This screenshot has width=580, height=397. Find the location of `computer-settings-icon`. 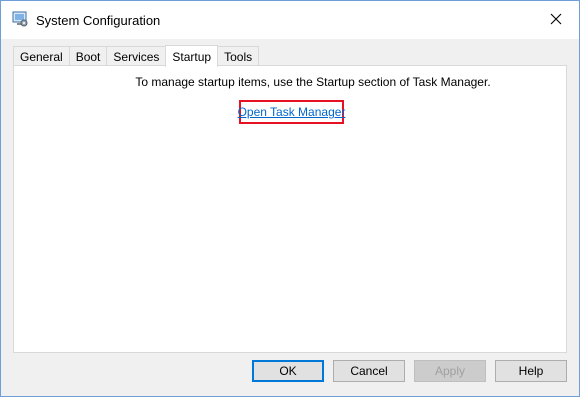

computer-settings-icon is located at coordinates (20, 19).